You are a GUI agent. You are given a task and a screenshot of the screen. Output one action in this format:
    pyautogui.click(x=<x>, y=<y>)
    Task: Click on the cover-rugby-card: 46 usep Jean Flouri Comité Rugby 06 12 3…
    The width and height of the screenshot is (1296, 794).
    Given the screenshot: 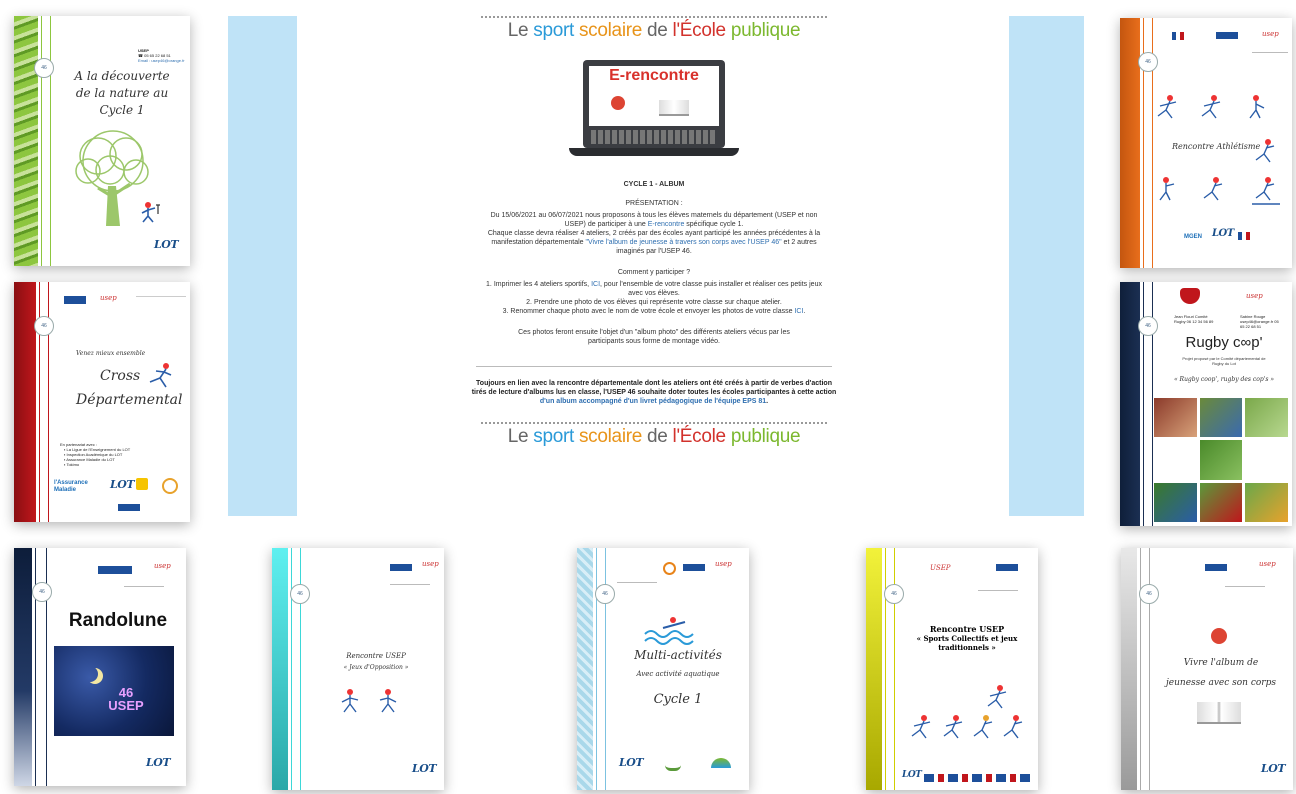 What is the action you would take?
    pyautogui.click(x=1206, y=404)
    